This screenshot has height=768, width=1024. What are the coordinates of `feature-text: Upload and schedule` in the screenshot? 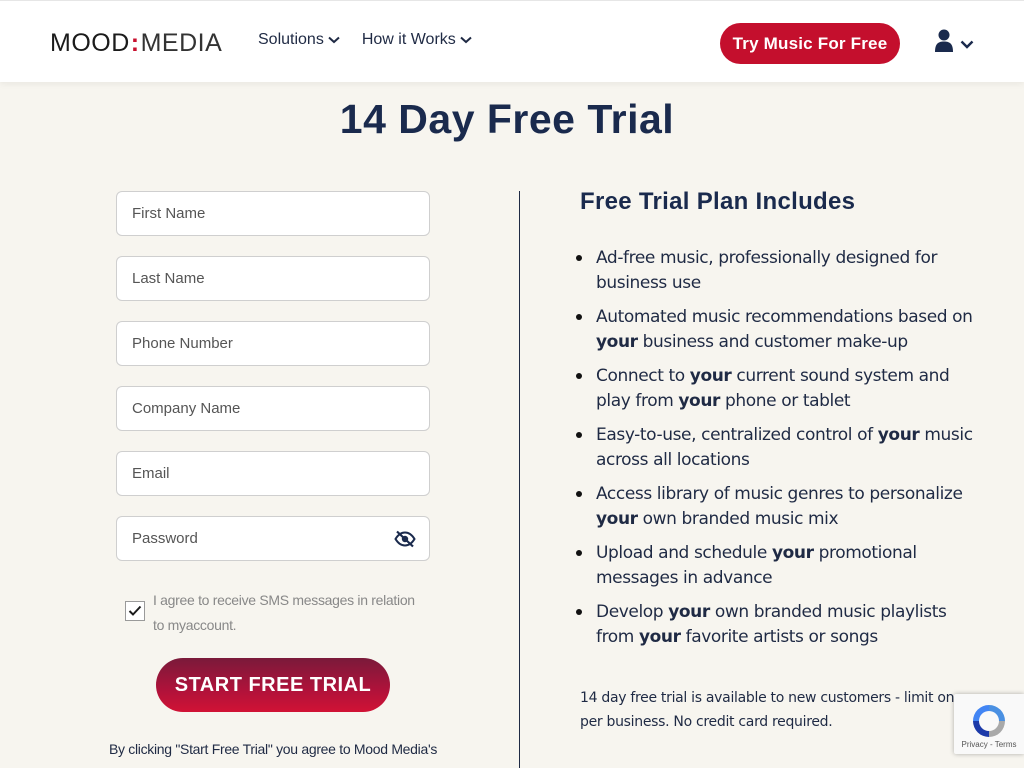 It's located at (684, 553).